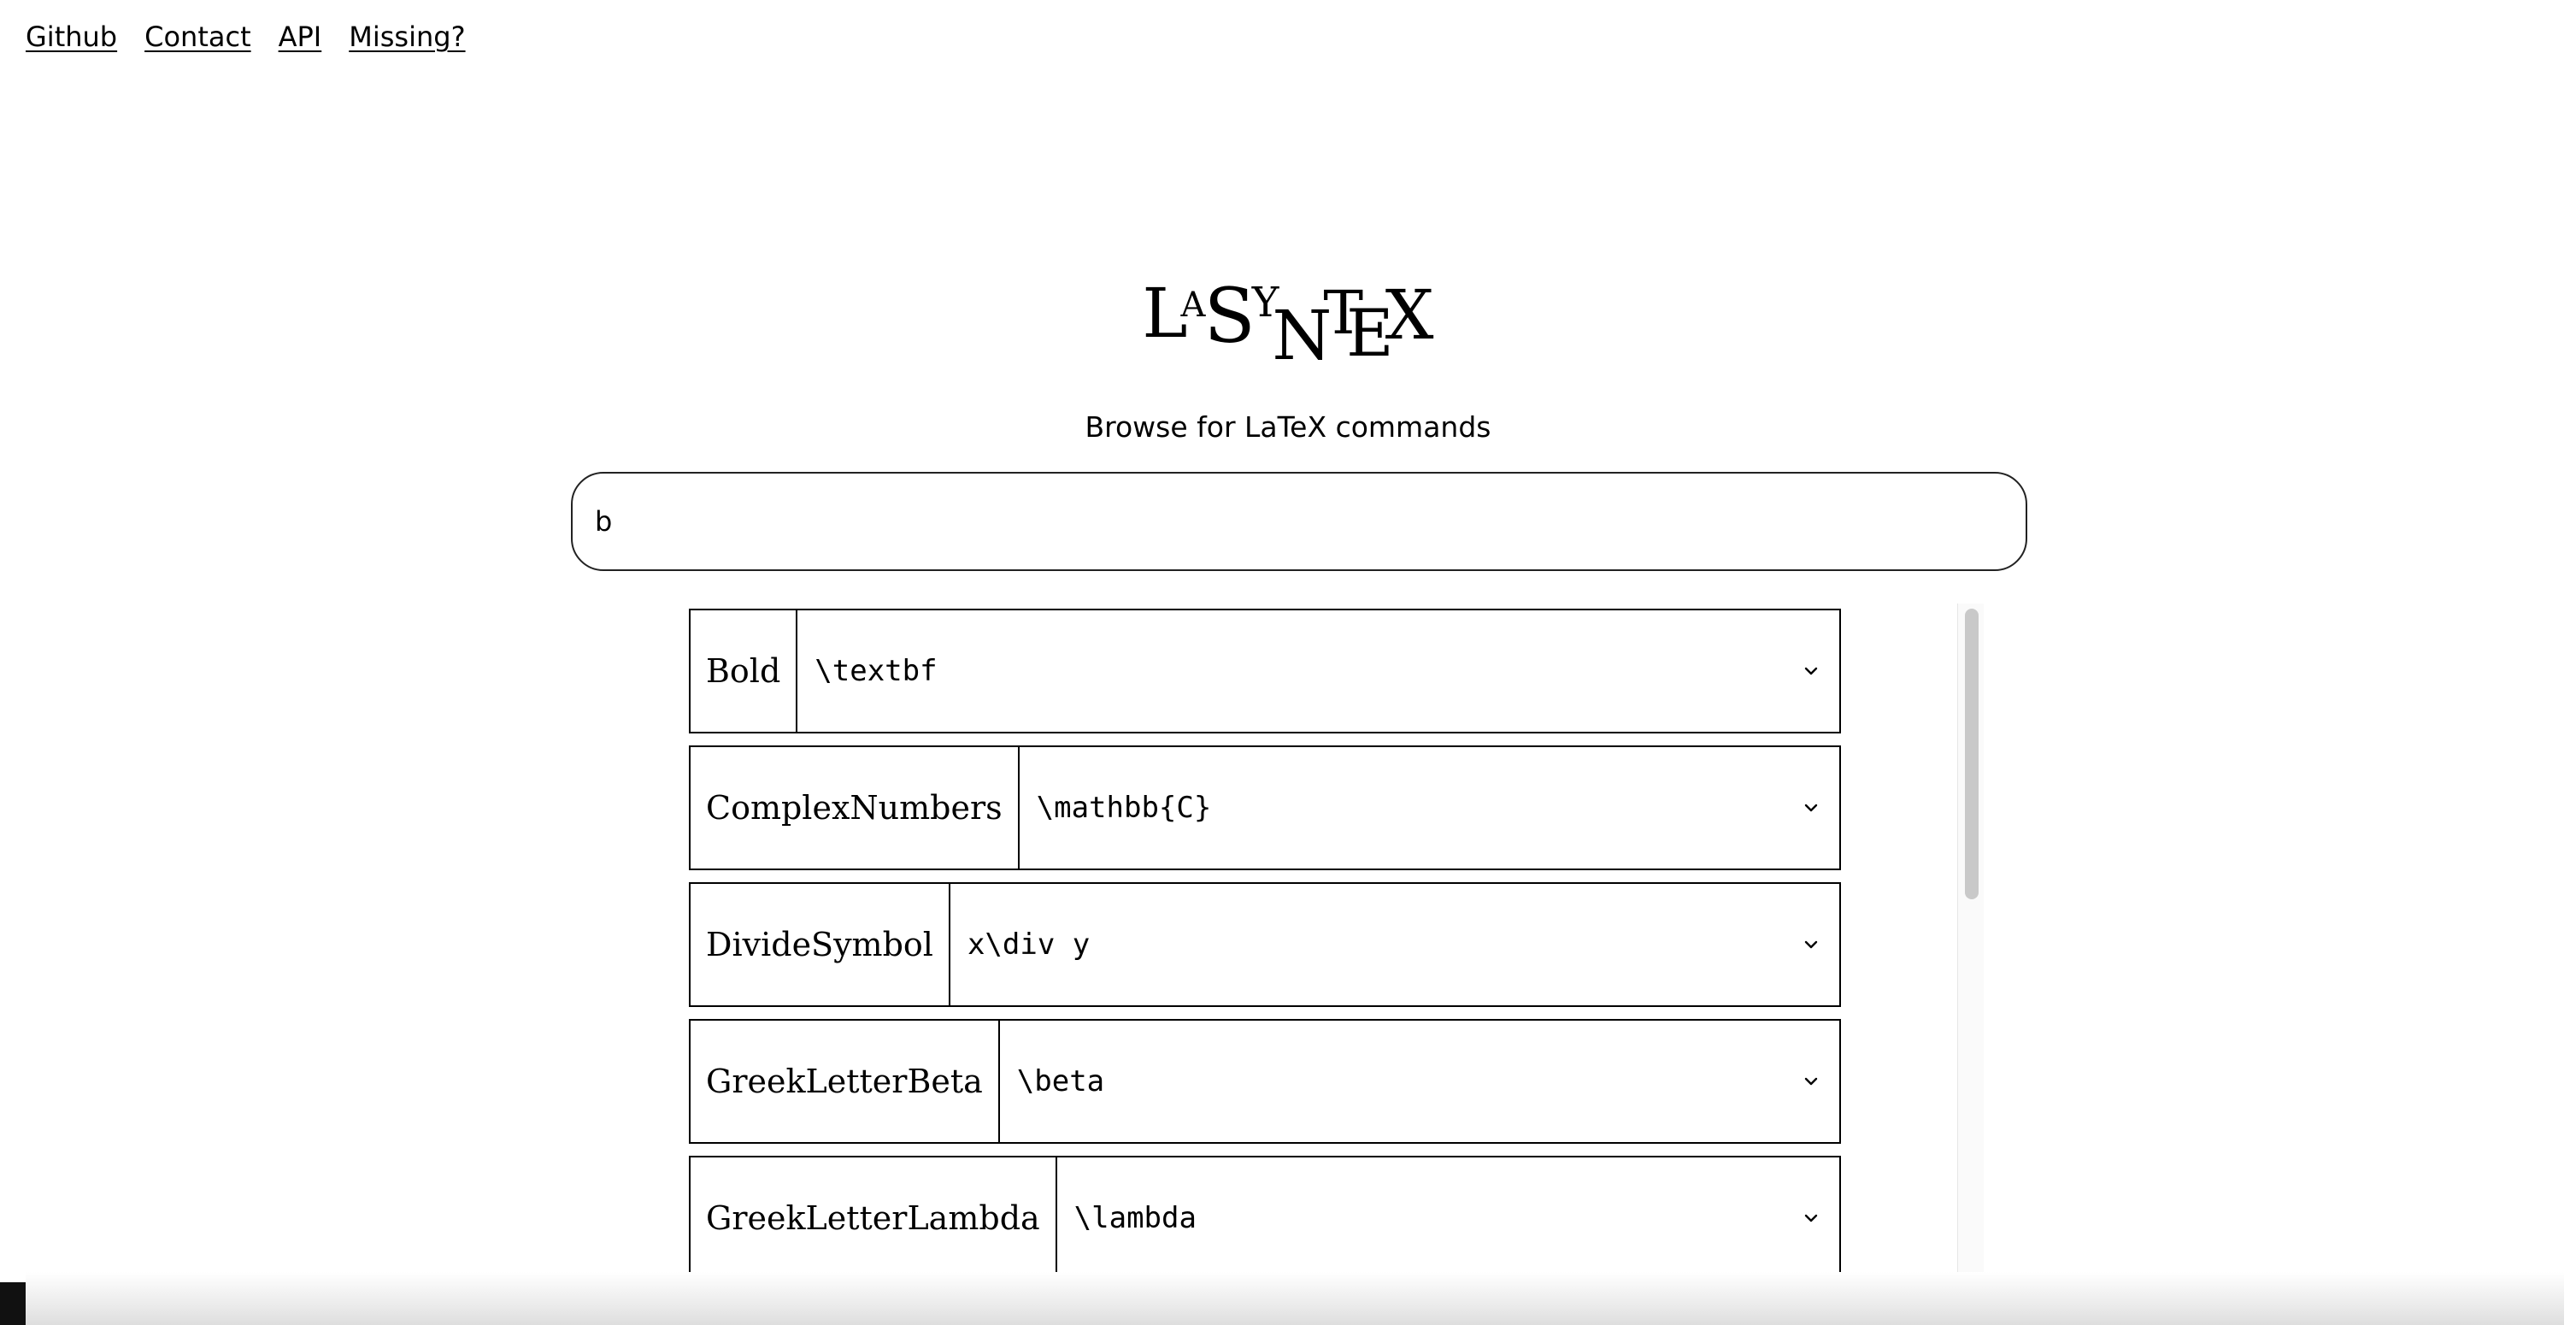 The image size is (2576, 1325). Describe the element at coordinates (300, 37) in the screenshot. I see `nav-link-api: API` at that location.